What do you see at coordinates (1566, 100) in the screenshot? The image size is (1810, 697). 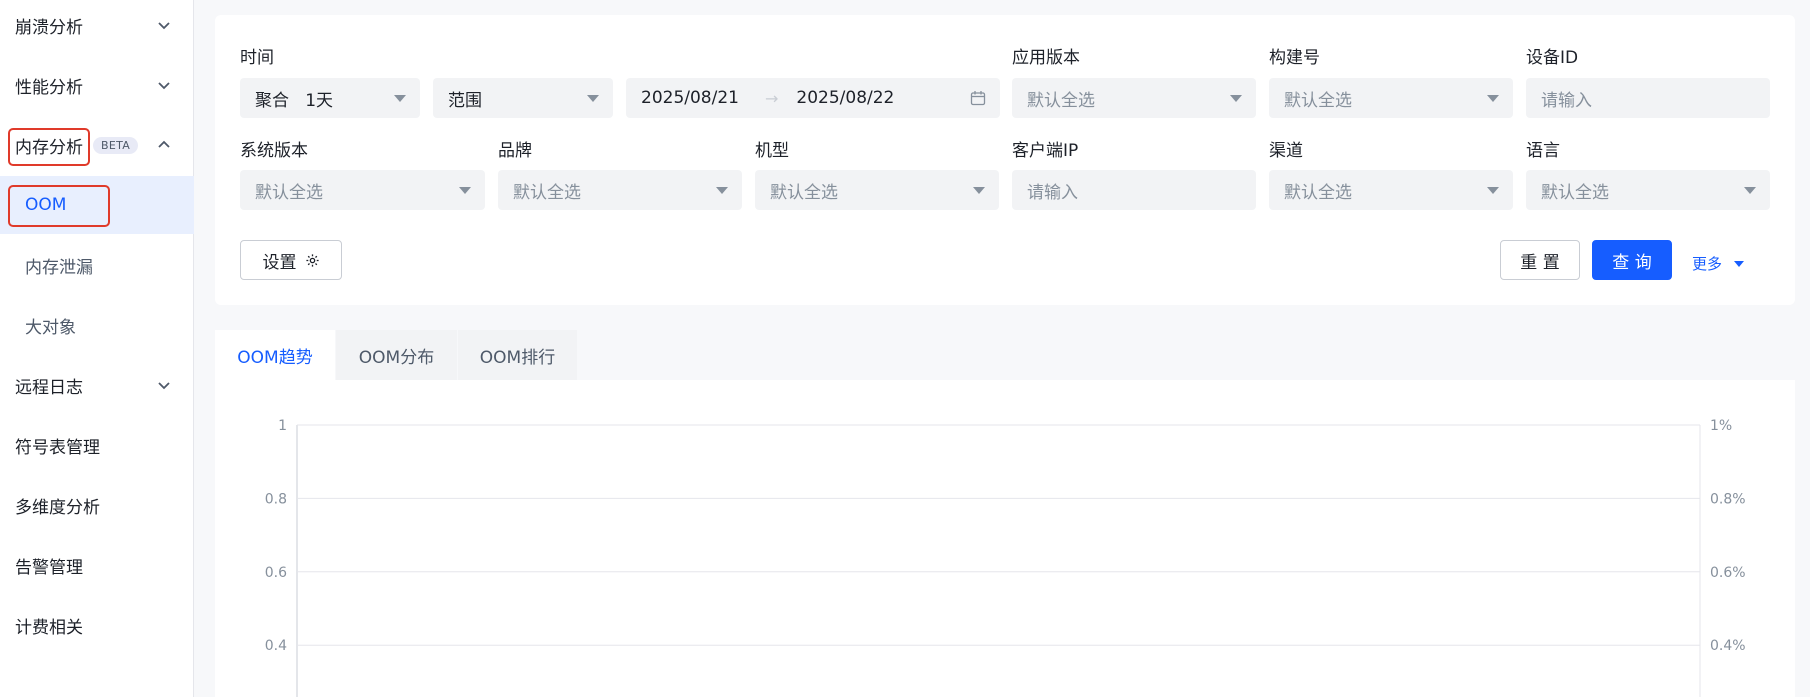 I see `device-id-placeholder: 请输入` at bounding box center [1566, 100].